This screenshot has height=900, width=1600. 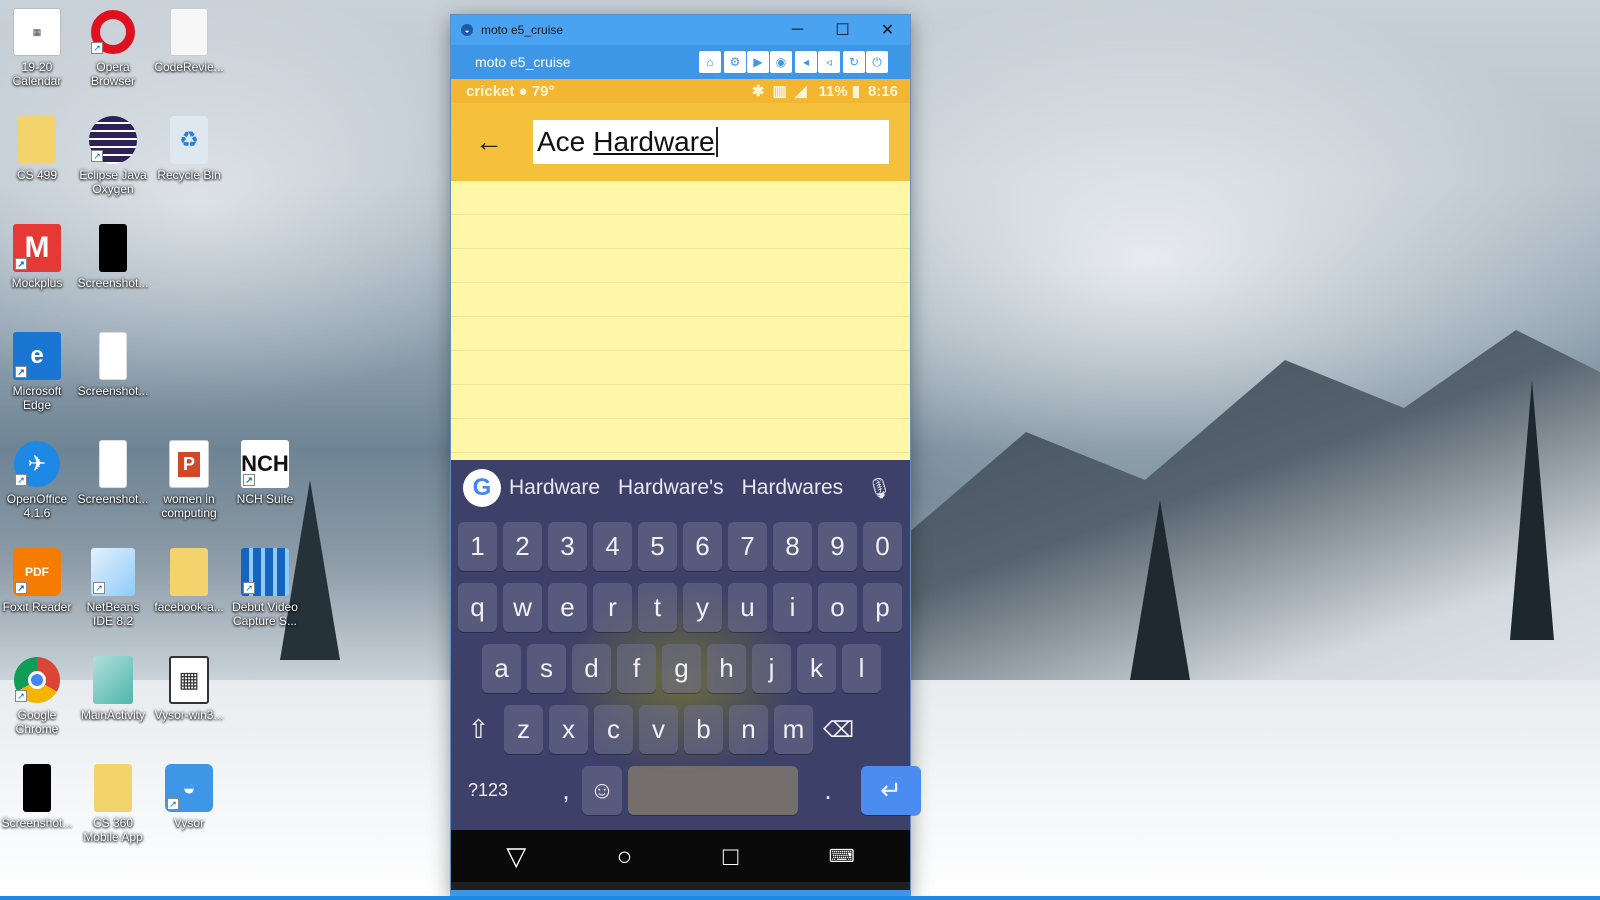 What do you see at coordinates (837, 546) in the screenshot?
I see `key: 9` at bounding box center [837, 546].